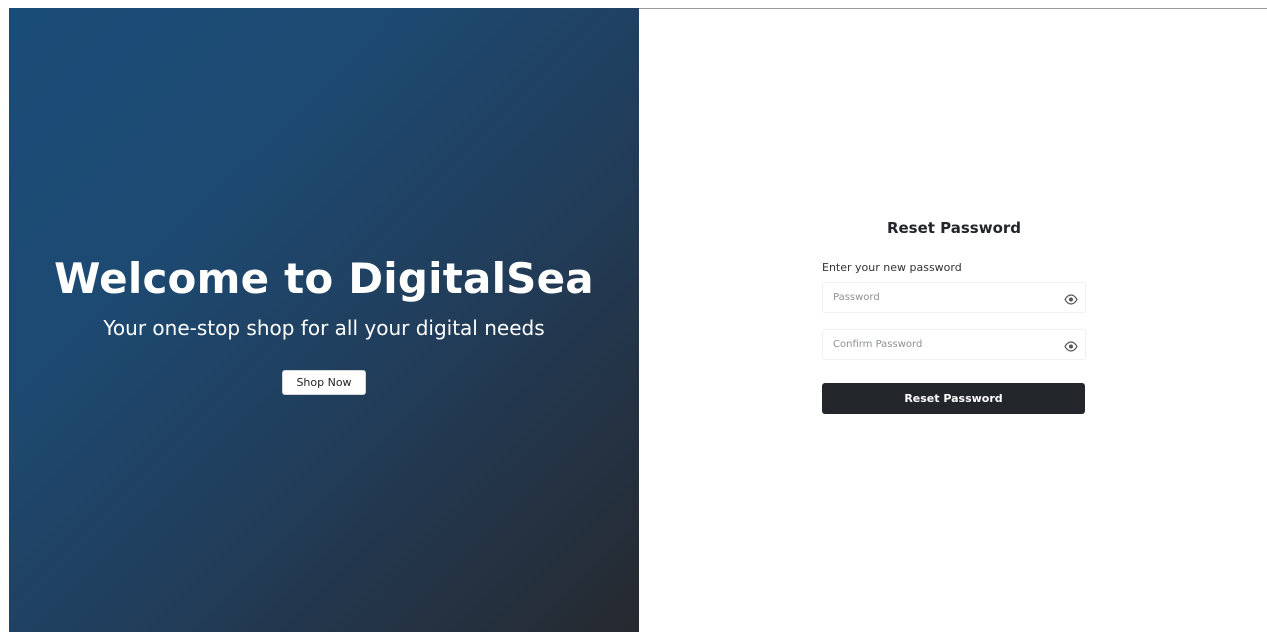 This screenshot has width=1267, height=632. Describe the element at coordinates (324, 278) in the screenshot. I see `hero-title: Welcome to DigitalSea` at that location.